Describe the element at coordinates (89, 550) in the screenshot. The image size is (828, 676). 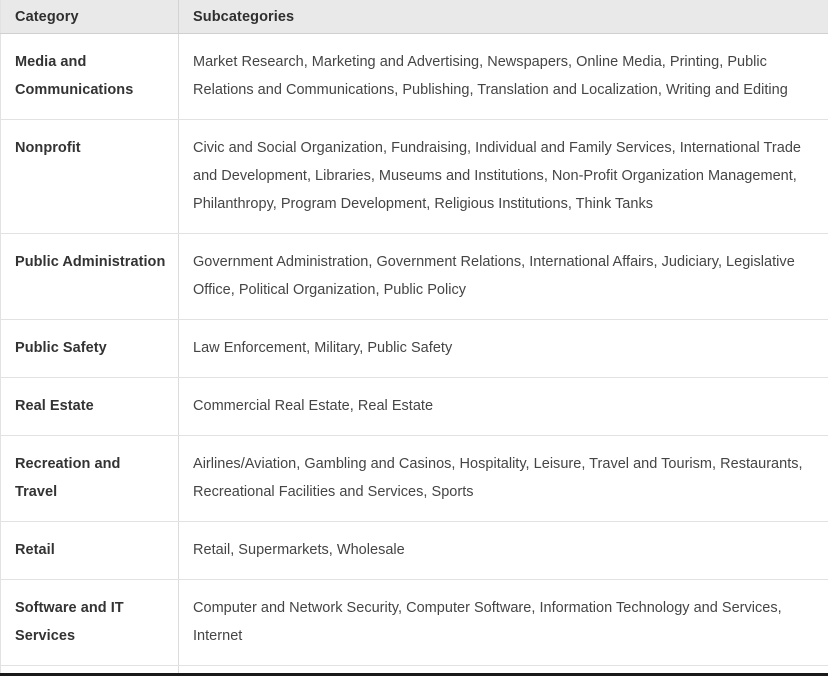
I see `cell-category: Retail` at that location.